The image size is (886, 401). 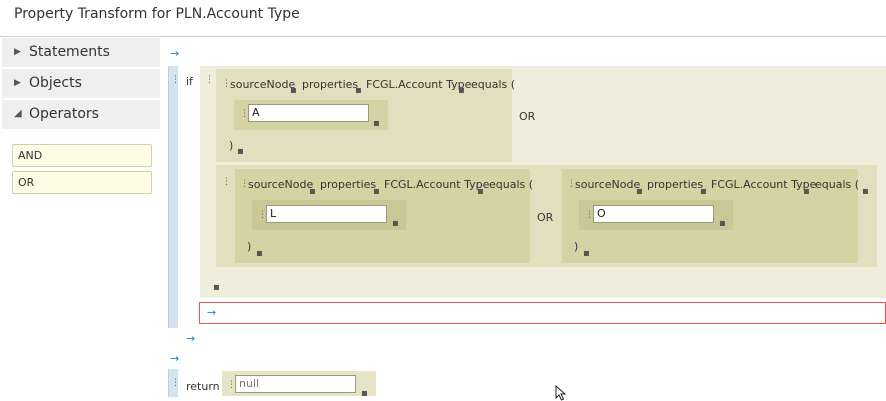 What do you see at coordinates (527, 116) in the screenshot?
I see `or-keyword-top: OR` at bounding box center [527, 116].